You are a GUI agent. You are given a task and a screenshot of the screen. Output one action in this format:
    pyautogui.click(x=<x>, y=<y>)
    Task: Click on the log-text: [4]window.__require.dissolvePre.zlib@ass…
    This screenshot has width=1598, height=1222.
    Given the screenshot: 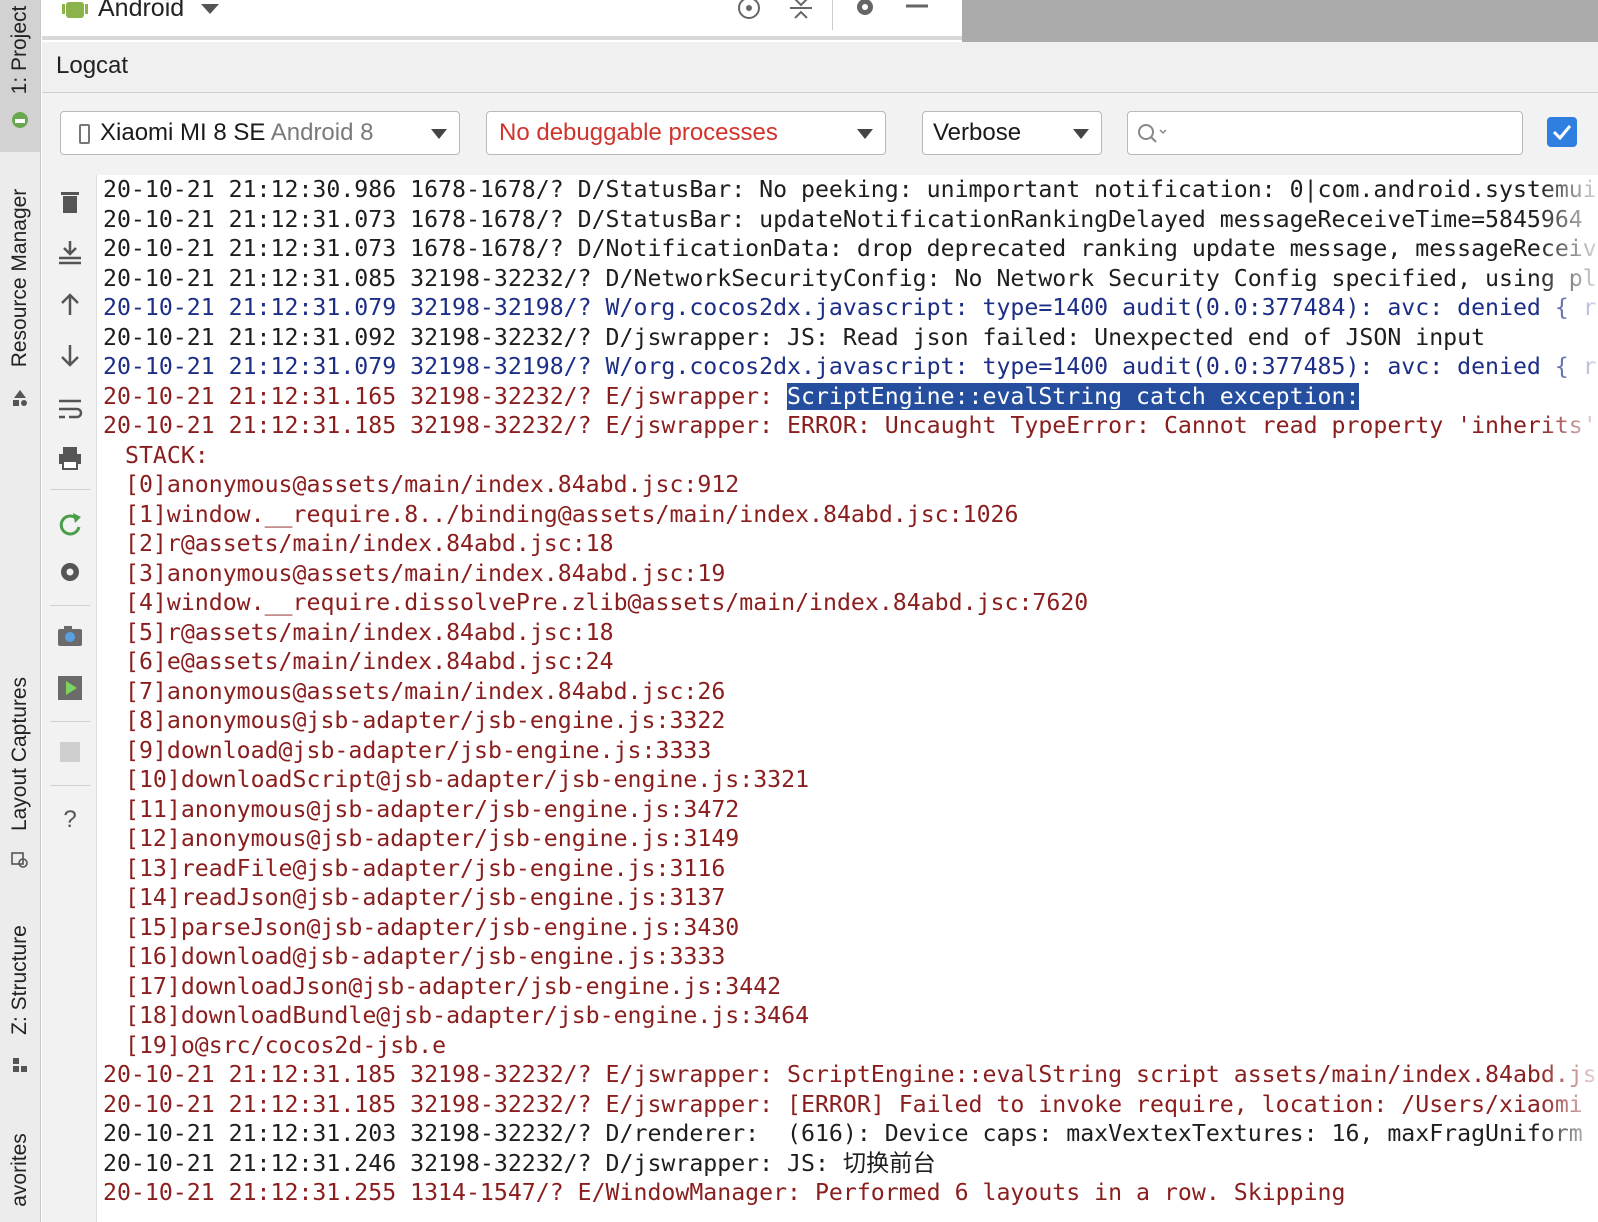 What is the action you would take?
    pyautogui.click(x=607, y=602)
    